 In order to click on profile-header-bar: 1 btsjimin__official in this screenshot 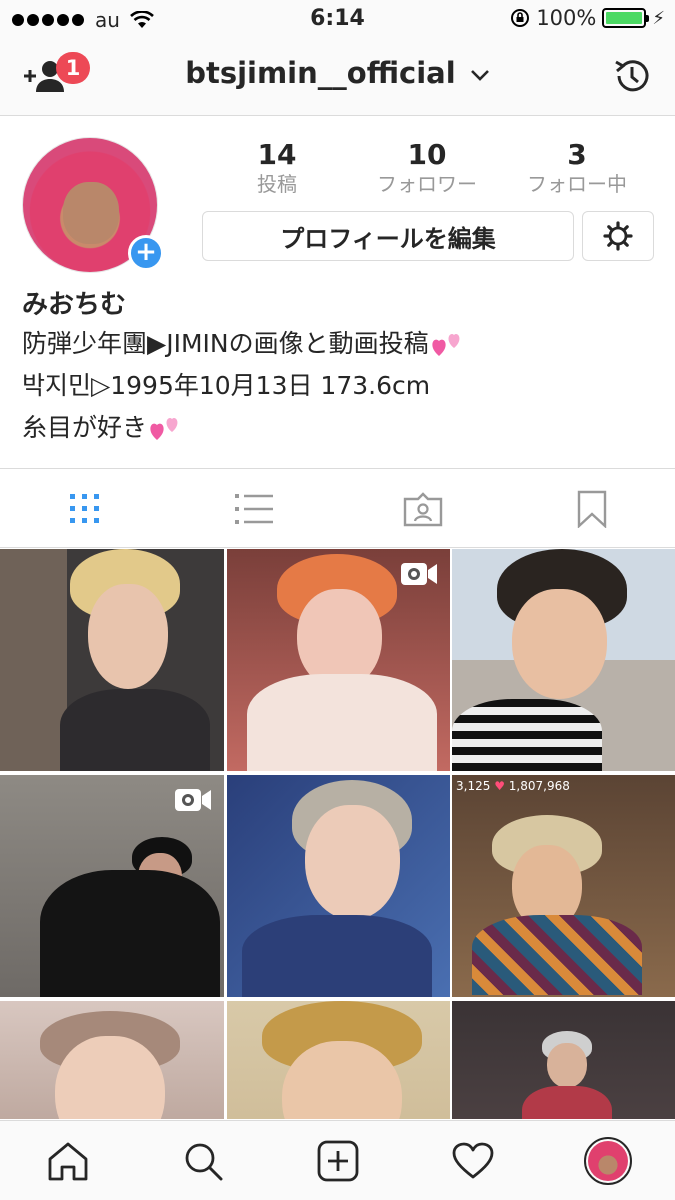, I will do `click(337, 77)`.